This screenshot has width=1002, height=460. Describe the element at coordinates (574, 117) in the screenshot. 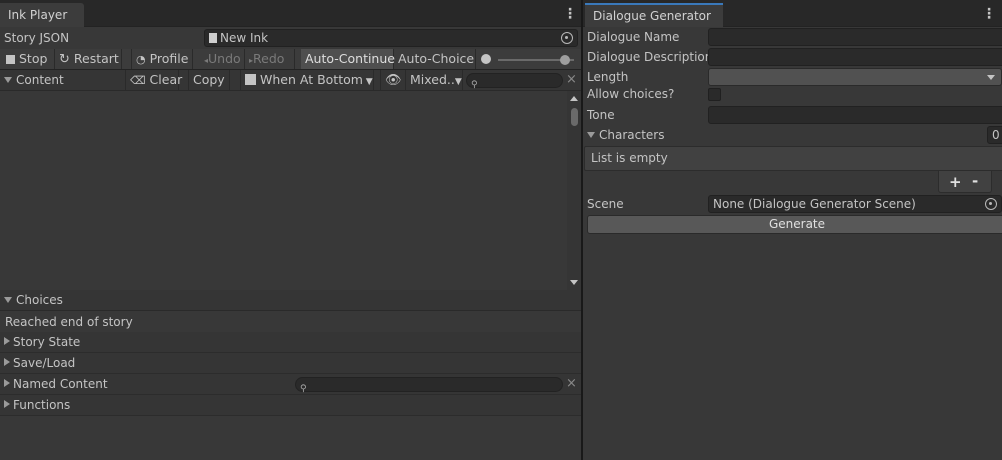

I see `scroll-thumb` at that location.